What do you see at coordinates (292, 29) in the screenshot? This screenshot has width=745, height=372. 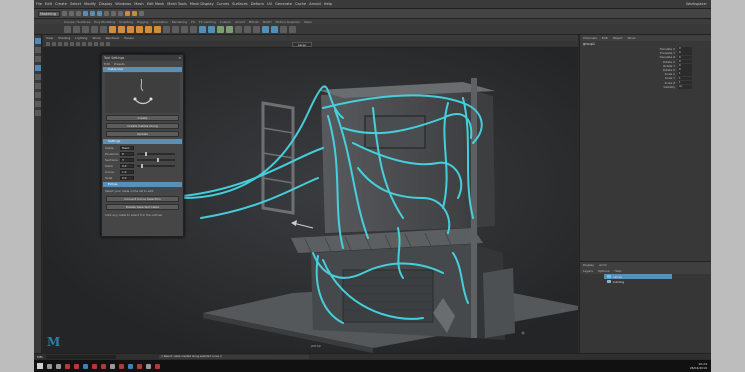 I see `shelf-offset-icon` at bounding box center [292, 29].